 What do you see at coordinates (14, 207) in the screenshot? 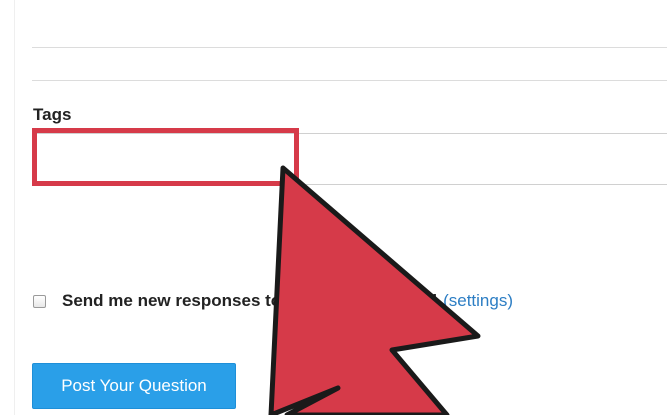
I see `left-border` at bounding box center [14, 207].